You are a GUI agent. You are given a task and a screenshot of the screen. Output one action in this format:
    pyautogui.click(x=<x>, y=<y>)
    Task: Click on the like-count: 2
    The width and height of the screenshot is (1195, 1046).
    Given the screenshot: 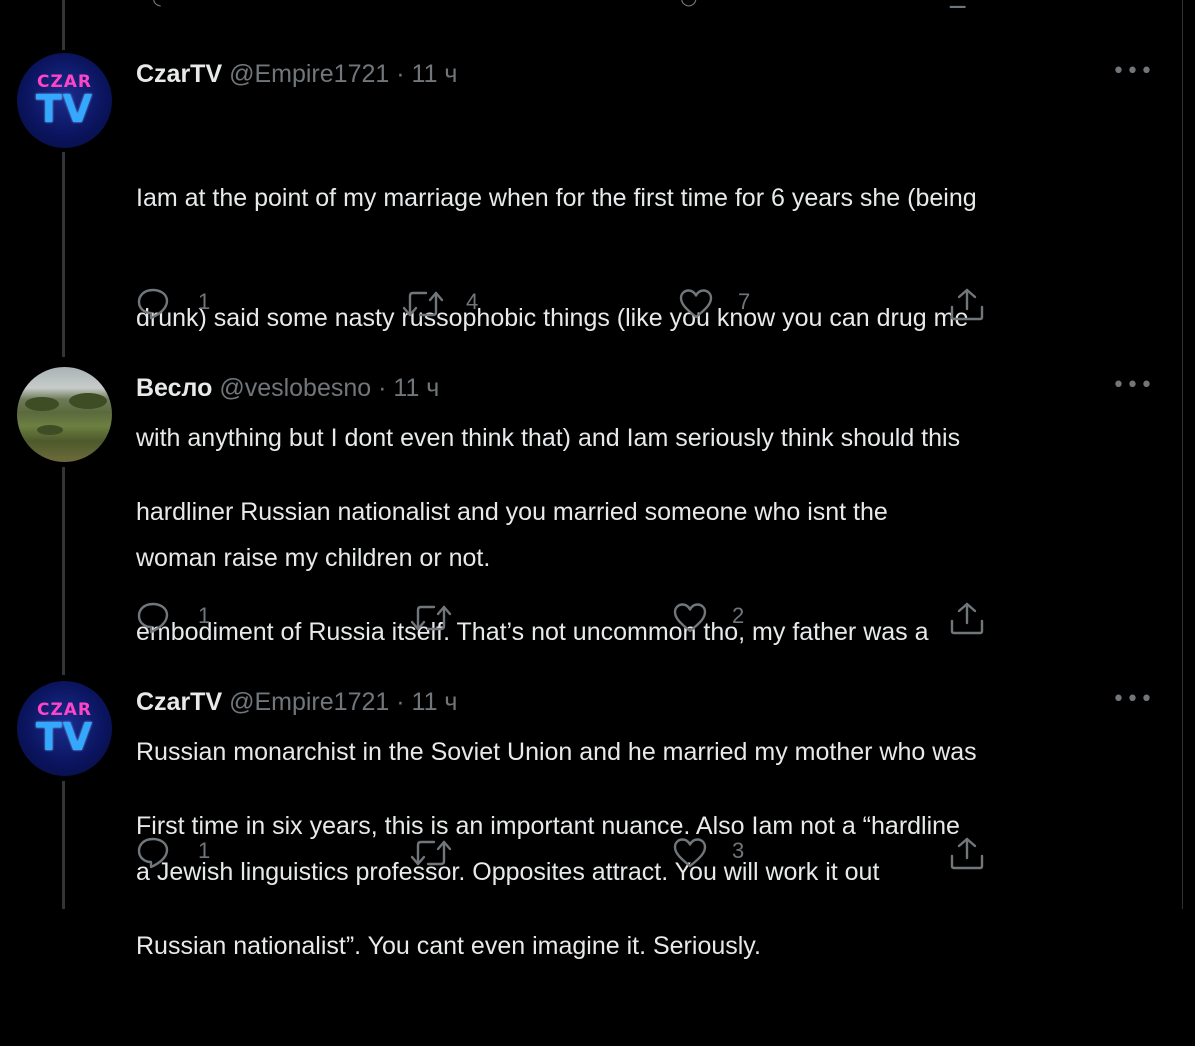 What is the action you would take?
    pyautogui.click(x=738, y=615)
    